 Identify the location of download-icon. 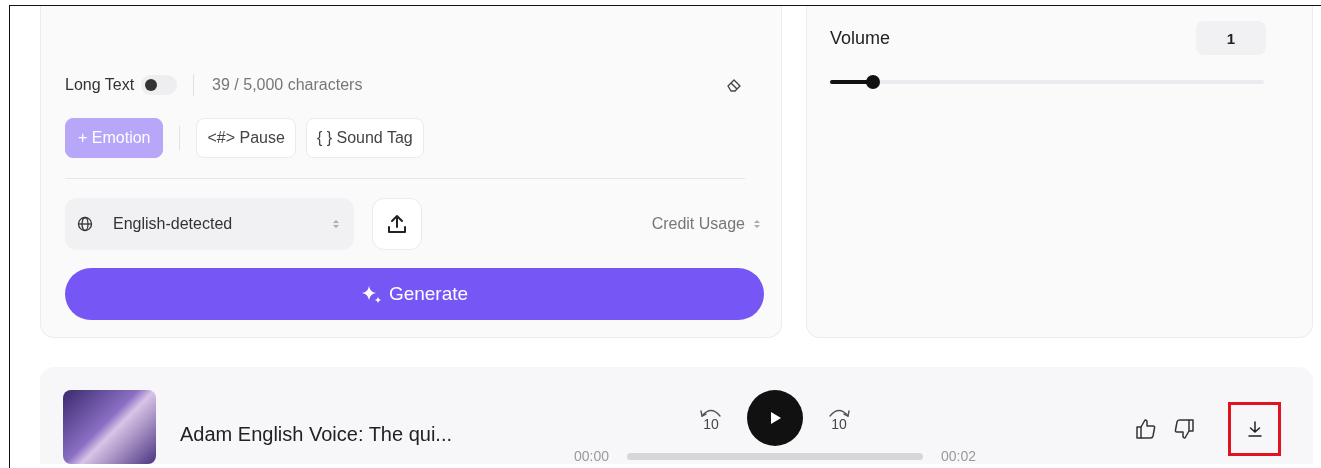
(1254, 429).